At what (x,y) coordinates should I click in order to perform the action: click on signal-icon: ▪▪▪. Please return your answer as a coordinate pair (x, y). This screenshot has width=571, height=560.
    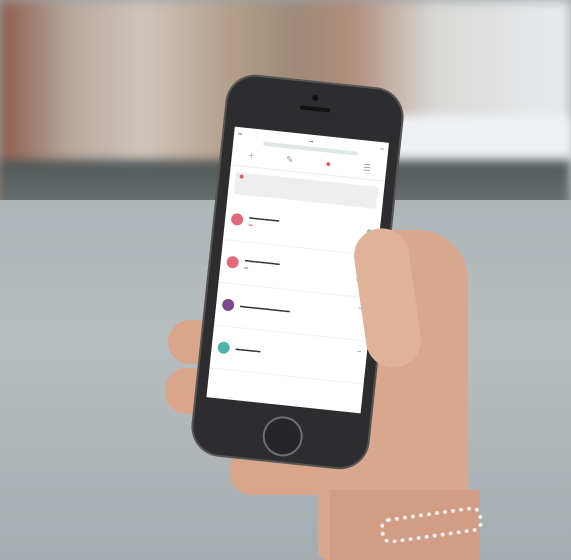
    Looking at the image, I should click on (240, 133).